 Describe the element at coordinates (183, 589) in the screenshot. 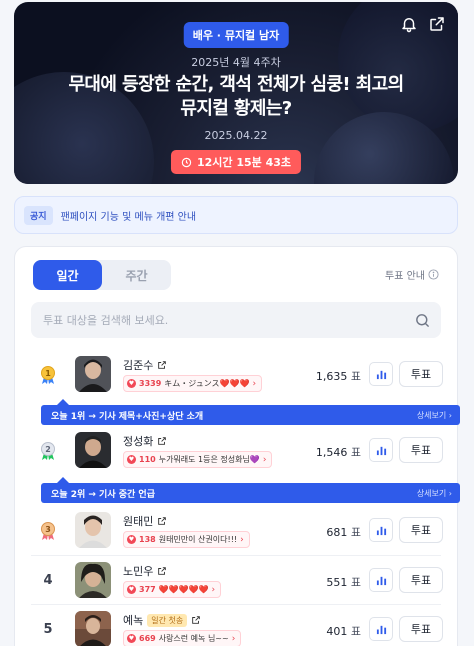

I see `cheer-text: ❤️❤️❤️❤️❤️` at that location.